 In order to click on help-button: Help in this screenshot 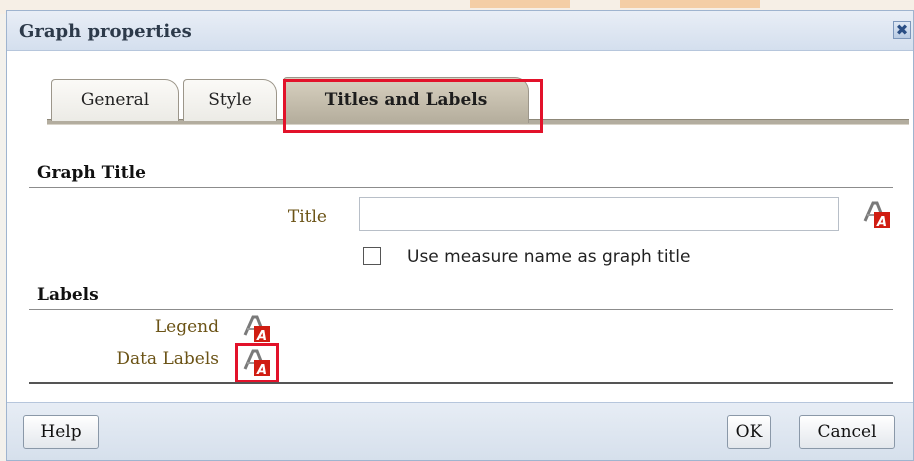, I will do `click(61, 432)`.